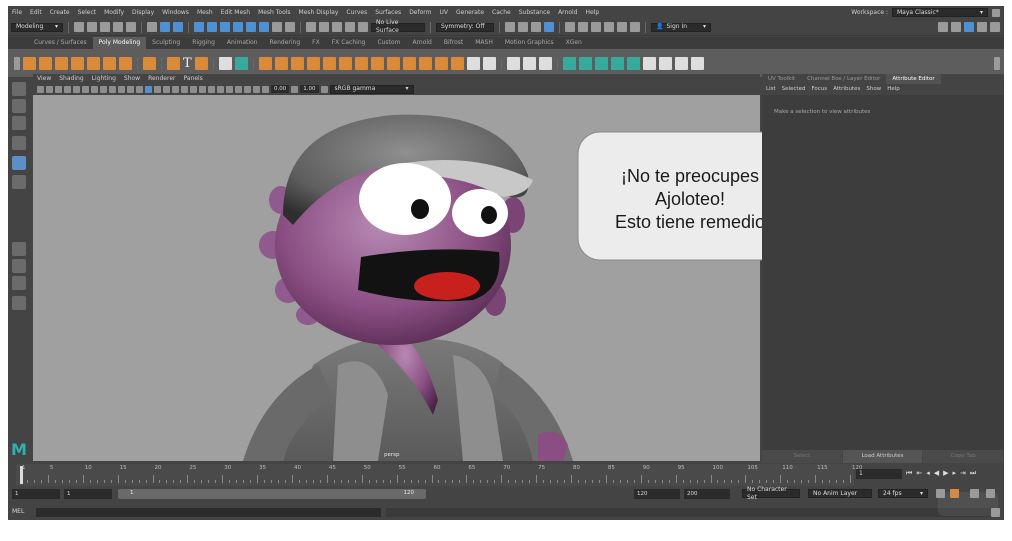 The image size is (1012, 541). I want to click on offset-edge-loop-icon, so click(529, 63).